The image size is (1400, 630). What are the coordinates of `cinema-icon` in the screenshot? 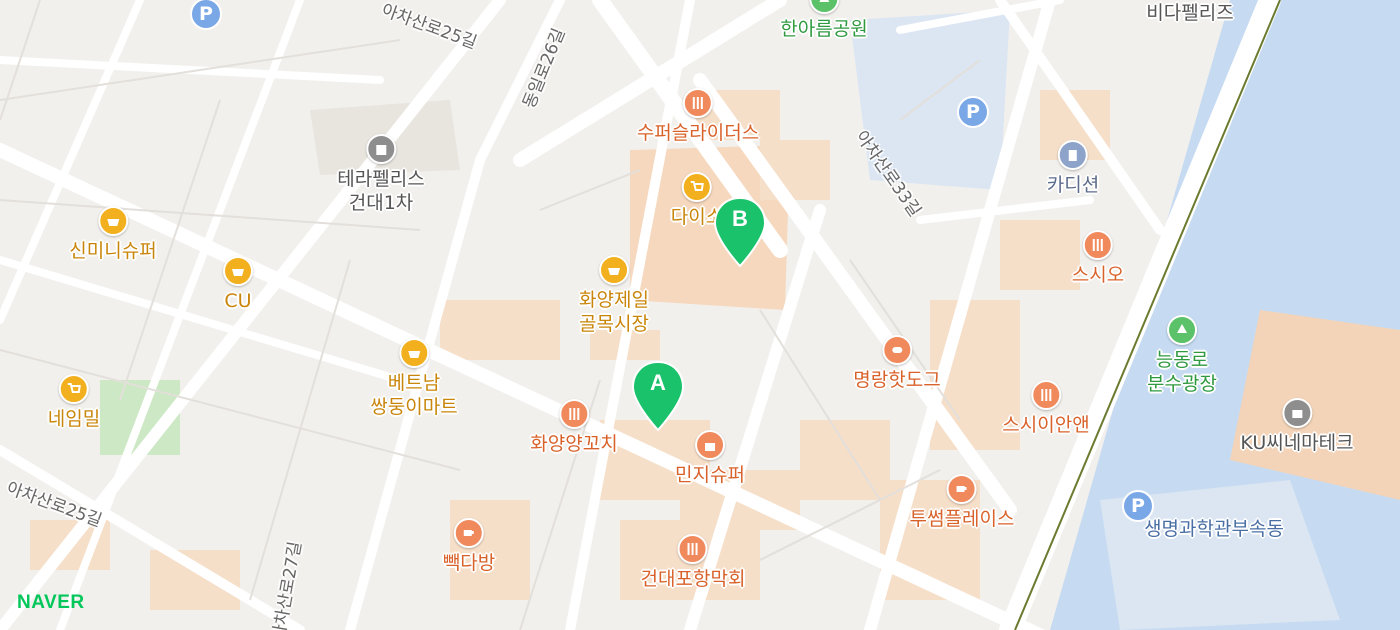 It's located at (1296, 413).